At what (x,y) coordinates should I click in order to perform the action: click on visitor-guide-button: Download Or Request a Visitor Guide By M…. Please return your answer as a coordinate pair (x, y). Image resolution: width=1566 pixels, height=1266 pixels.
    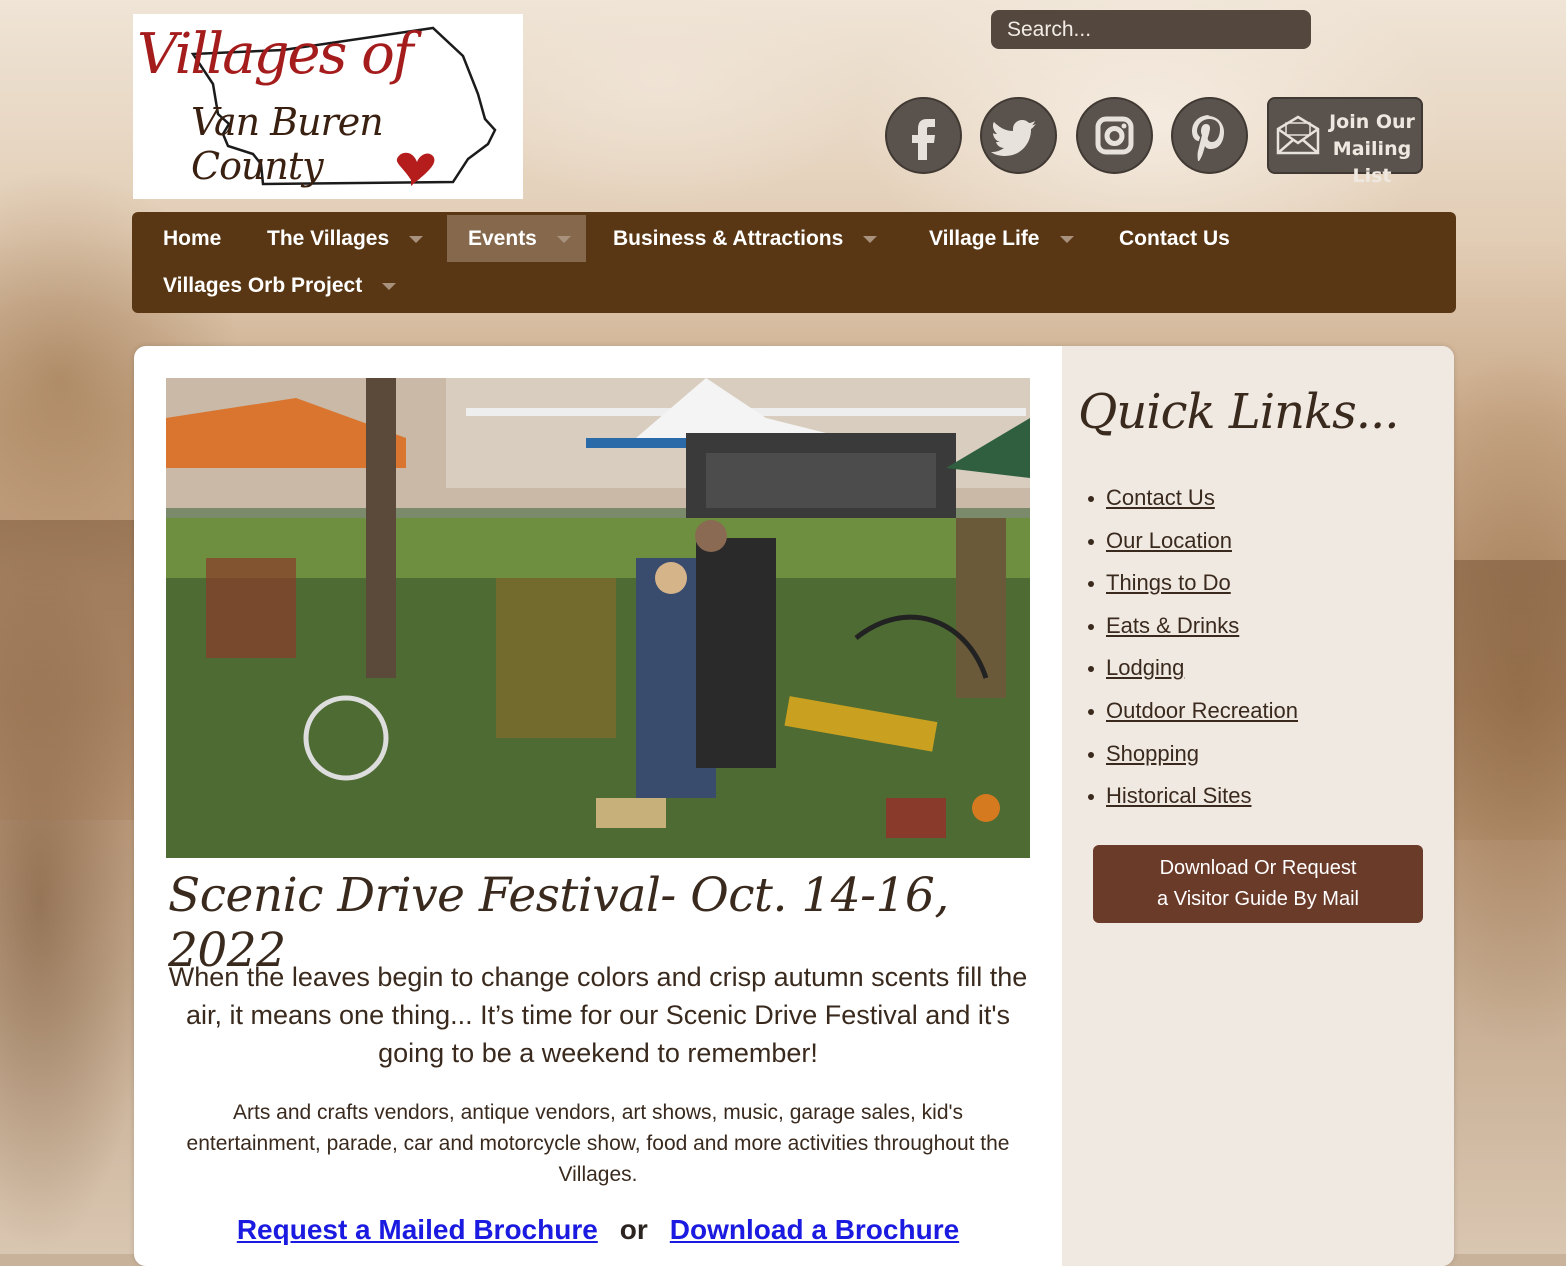
    Looking at the image, I should click on (1258, 884).